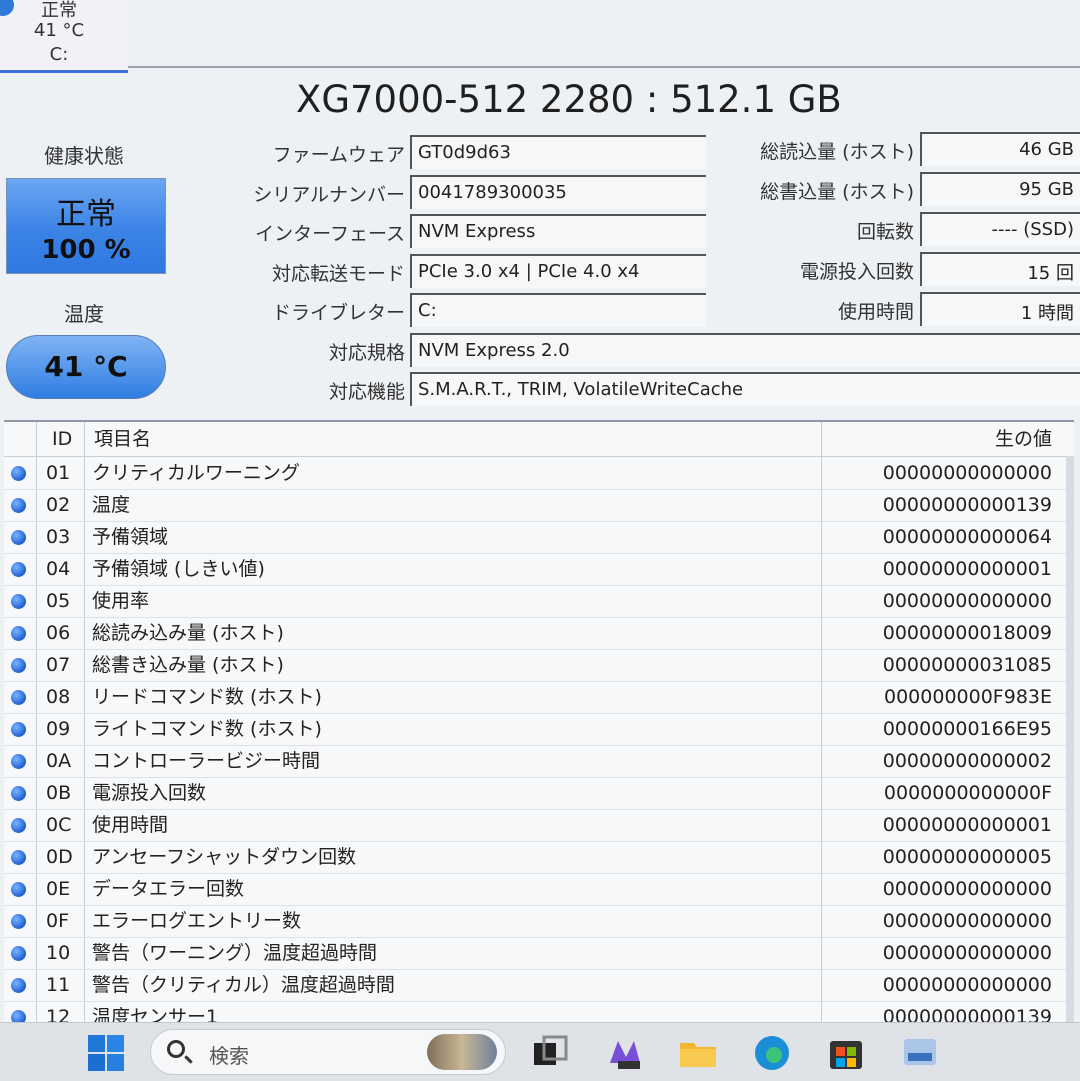 The height and width of the screenshot is (1081, 1080). What do you see at coordinates (59, 54) in the screenshot?
I see `drive-tab-letter: C:` at bounding box center [59, 54].